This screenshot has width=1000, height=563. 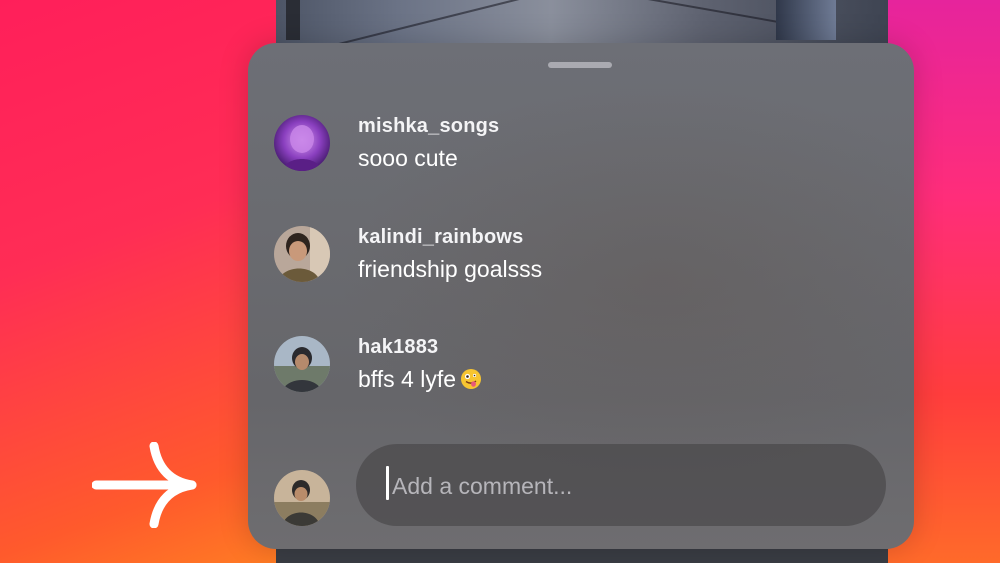 What do you see at coordinates (574, 366) in the screenshot?
I see `comment-item: hak1883 bffs 4 lyfe` at bounding box center [574, 366].